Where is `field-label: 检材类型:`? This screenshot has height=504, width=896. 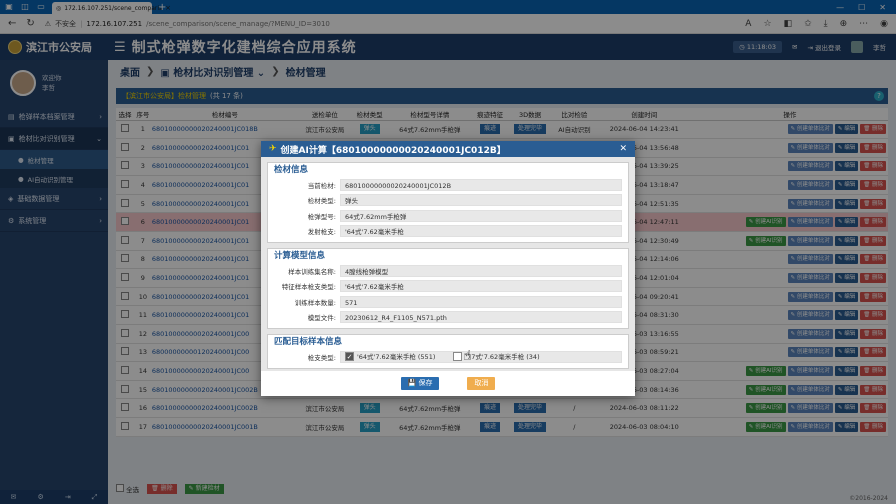
field-label: 检材类型: is located at coordinates (321, 201).